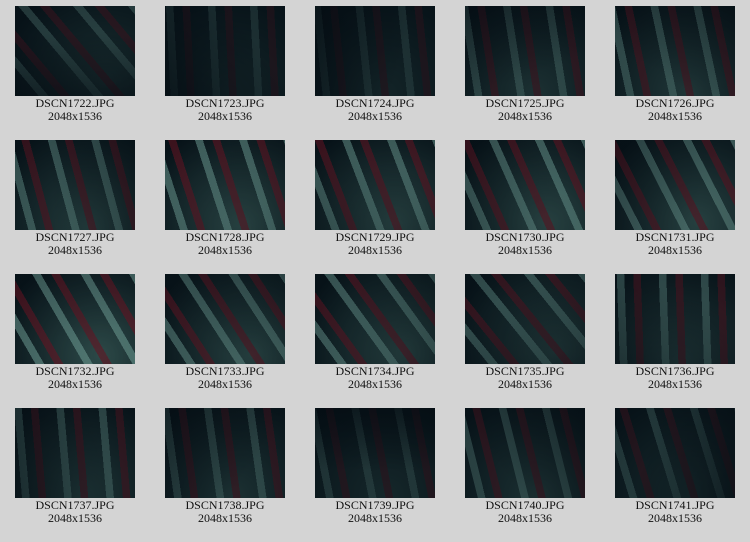 Image resolution: width=750 pixels, height=542 pixels. I want to click on thumbnail-item: DSCN1730.JPG 2048x1536, so click(525, 207).